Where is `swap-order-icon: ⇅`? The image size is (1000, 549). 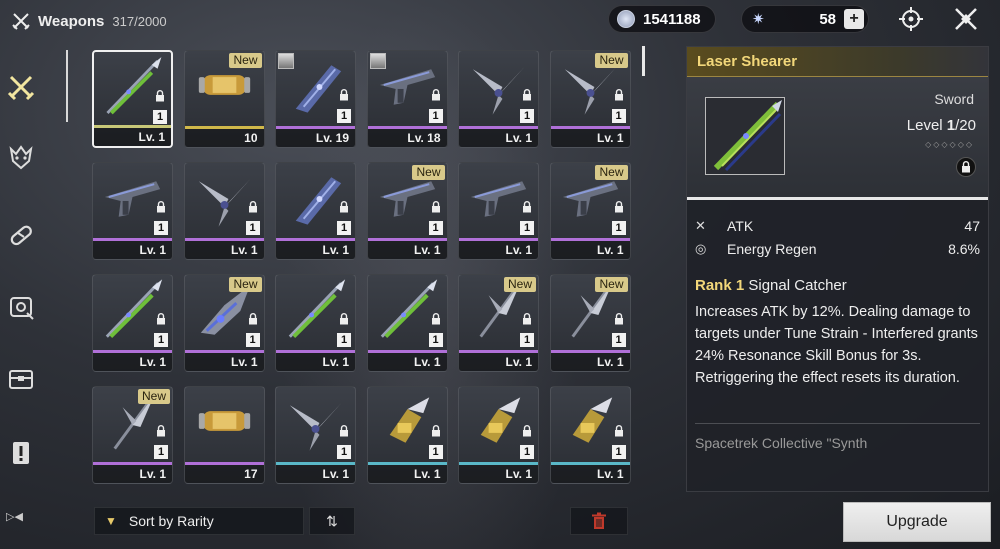
swap-order-icon: ⇅ is located at coordinates (332, 520).